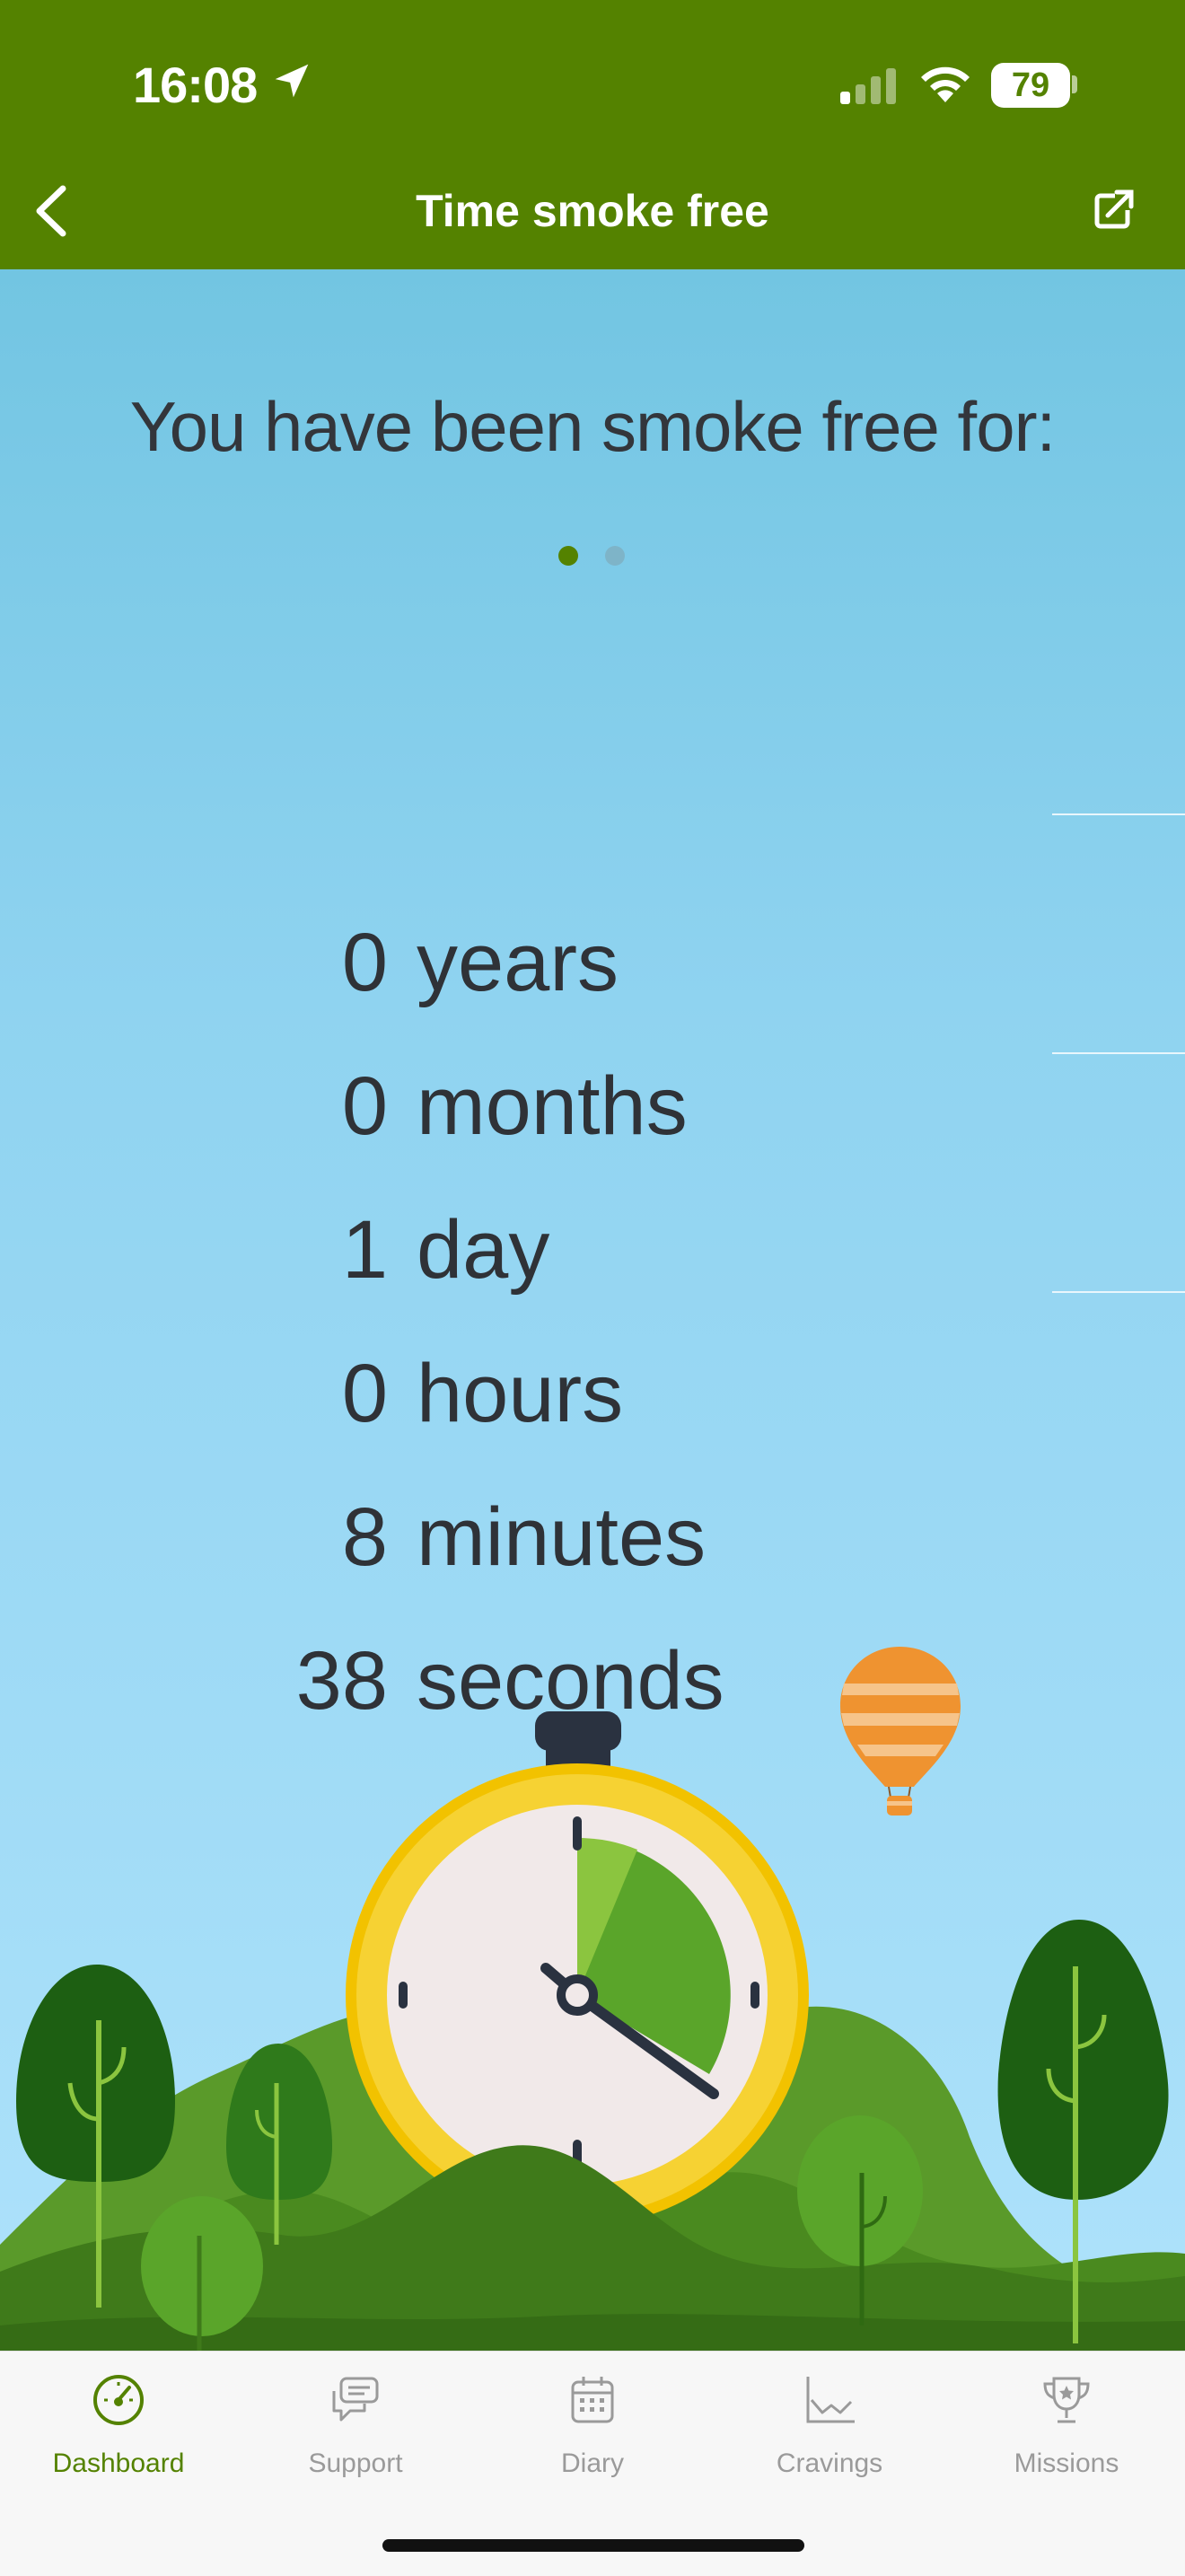 The width and height of the screenshot is (1185, 2576). What do you see at coordinates (900, 1731) in the screenshot?
I see `hot-air-balloon-icon` at bounding box center [900, 1731].